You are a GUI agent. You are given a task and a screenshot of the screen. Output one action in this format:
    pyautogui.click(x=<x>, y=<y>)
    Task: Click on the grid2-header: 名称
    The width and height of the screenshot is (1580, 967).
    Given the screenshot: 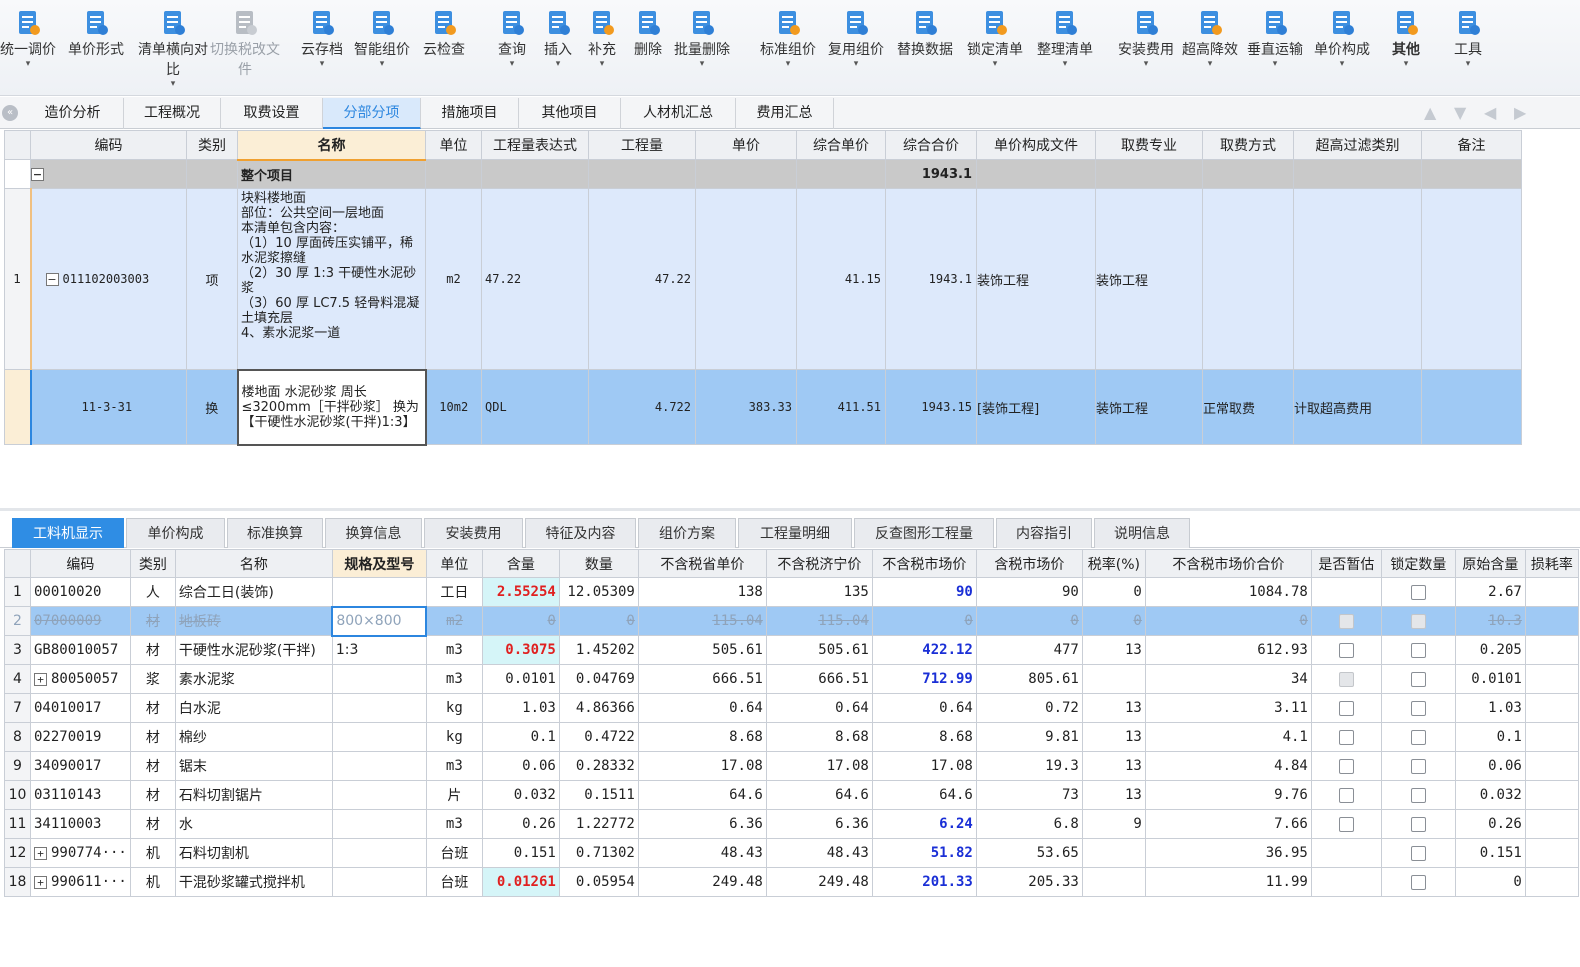 What is the action you would take?
    pyautogui.click(x=253, y=563)
    